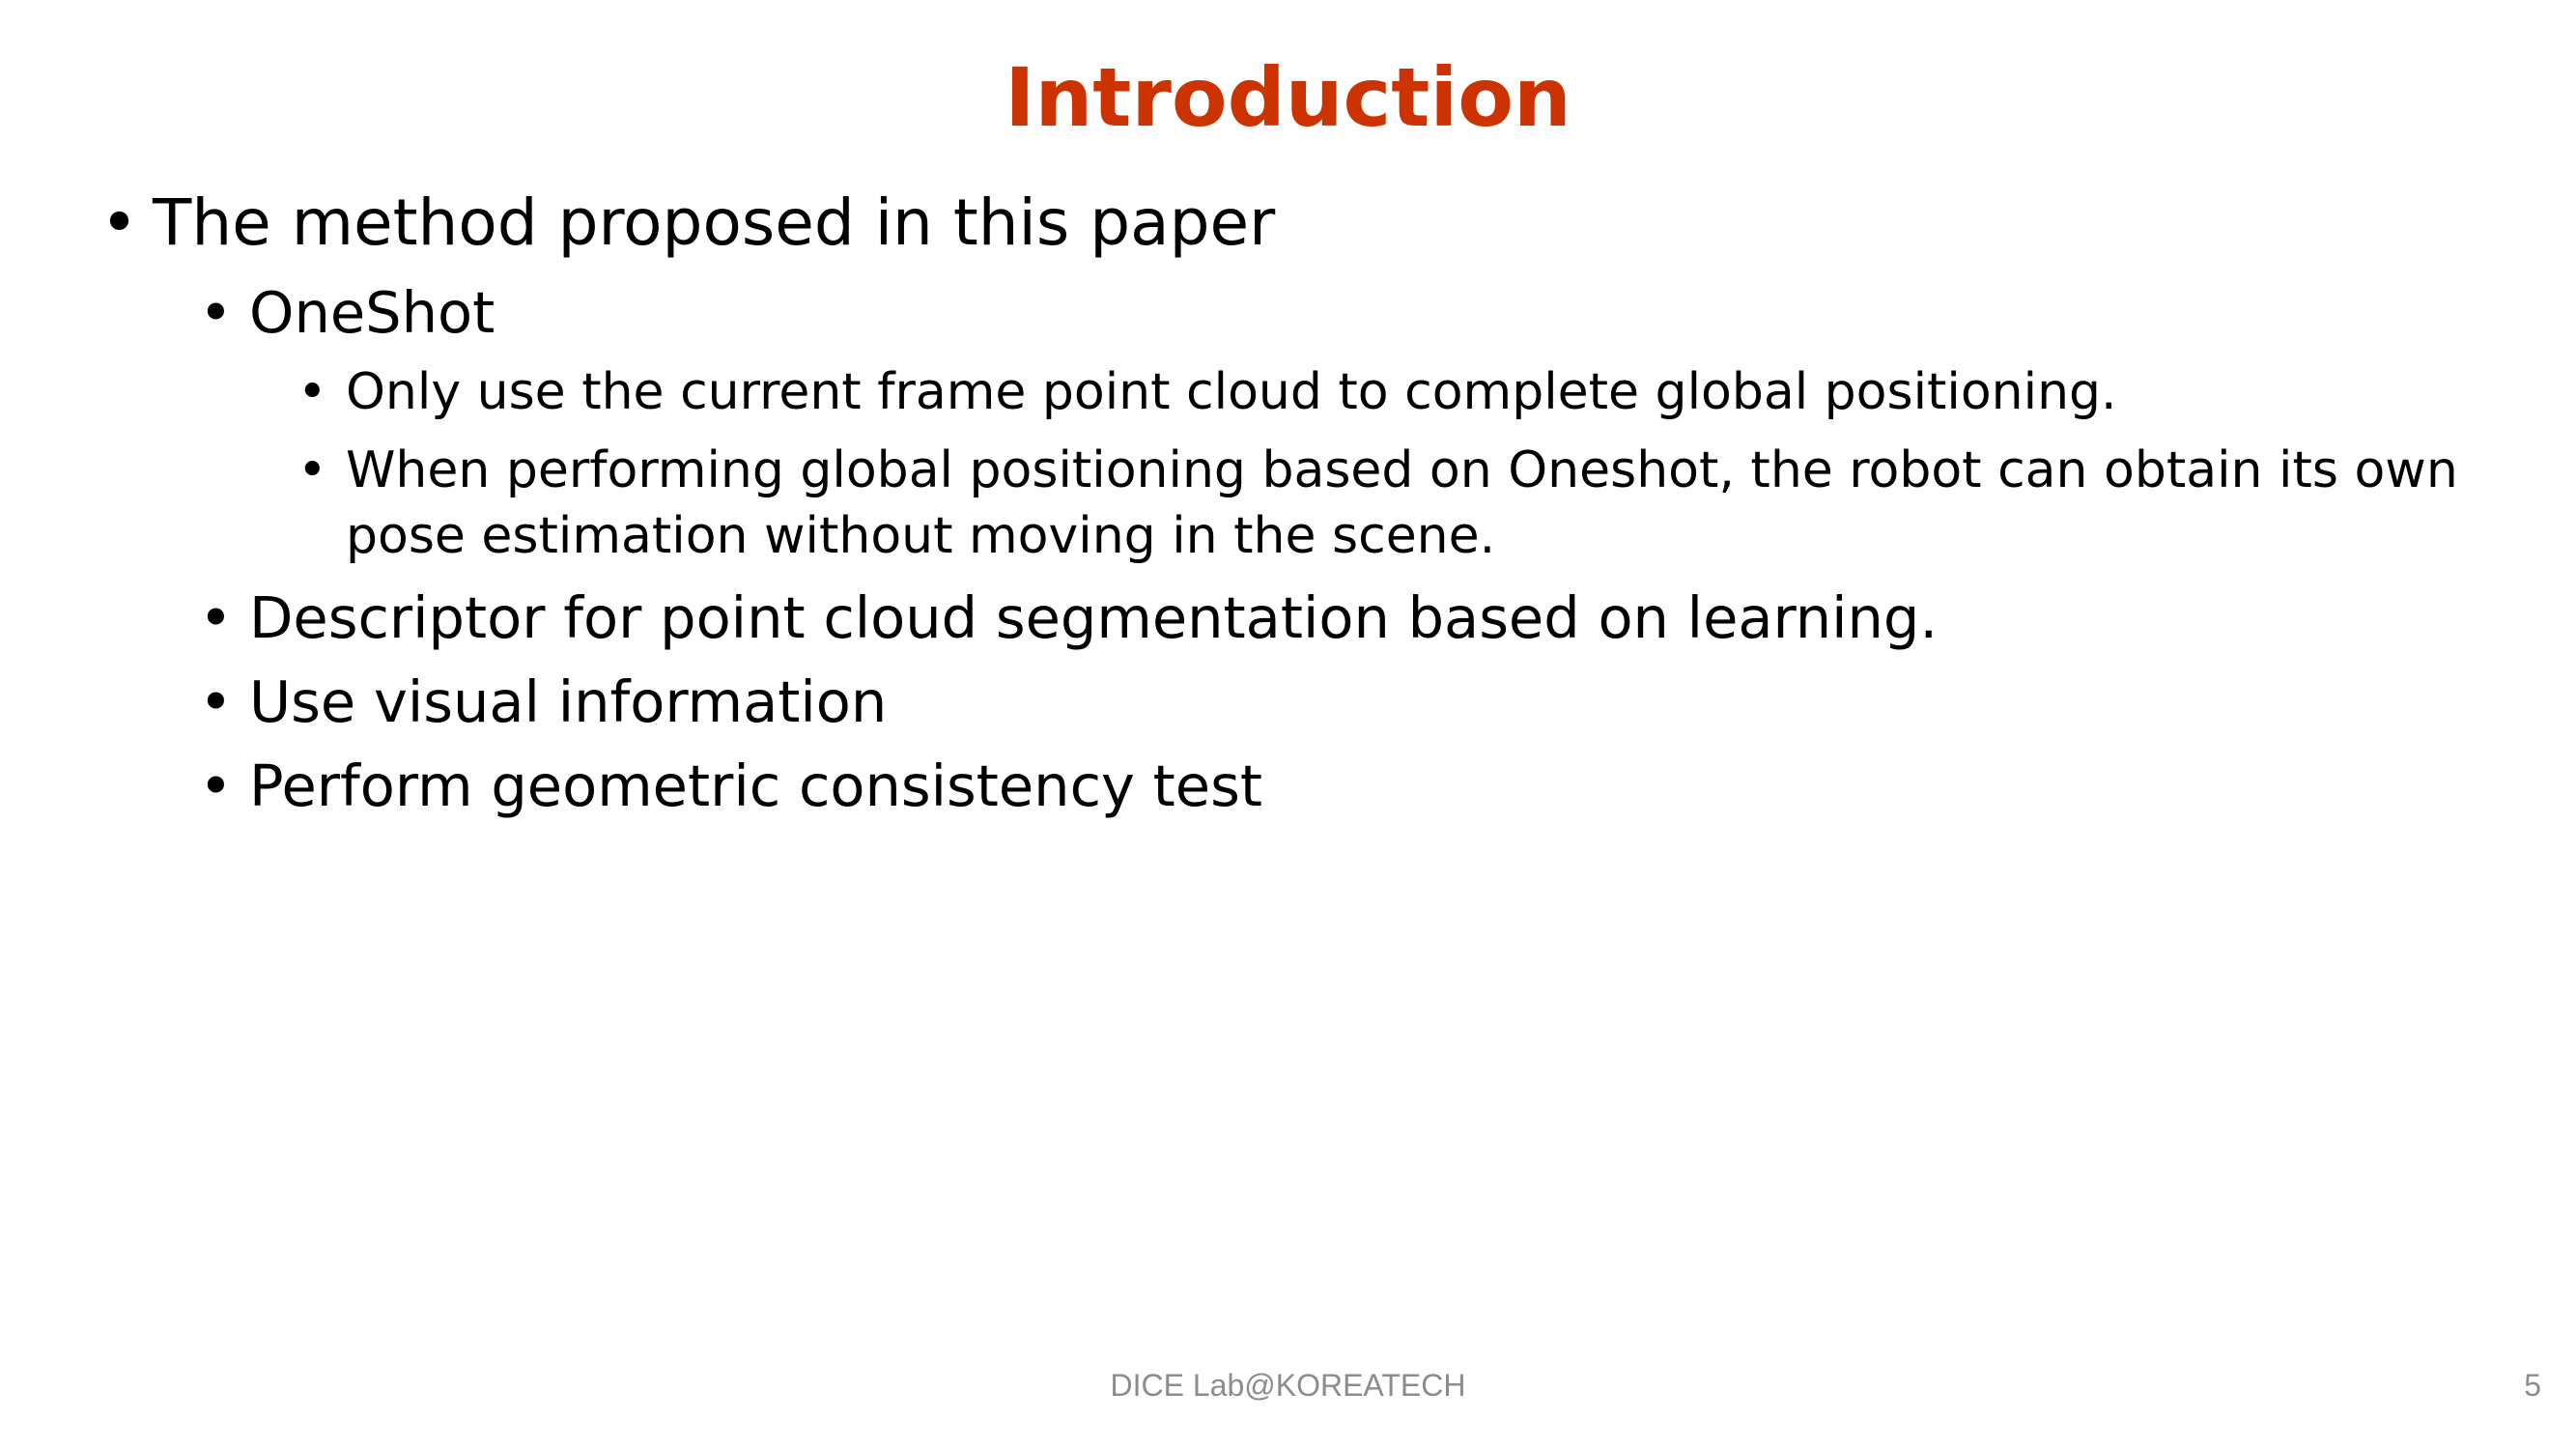 The width and height of the screenshot is (2576, 1449). Describe the element at coordinates (568, 701) in the screenshot. I see `bullet-text-level2: Use visual information` at that location.